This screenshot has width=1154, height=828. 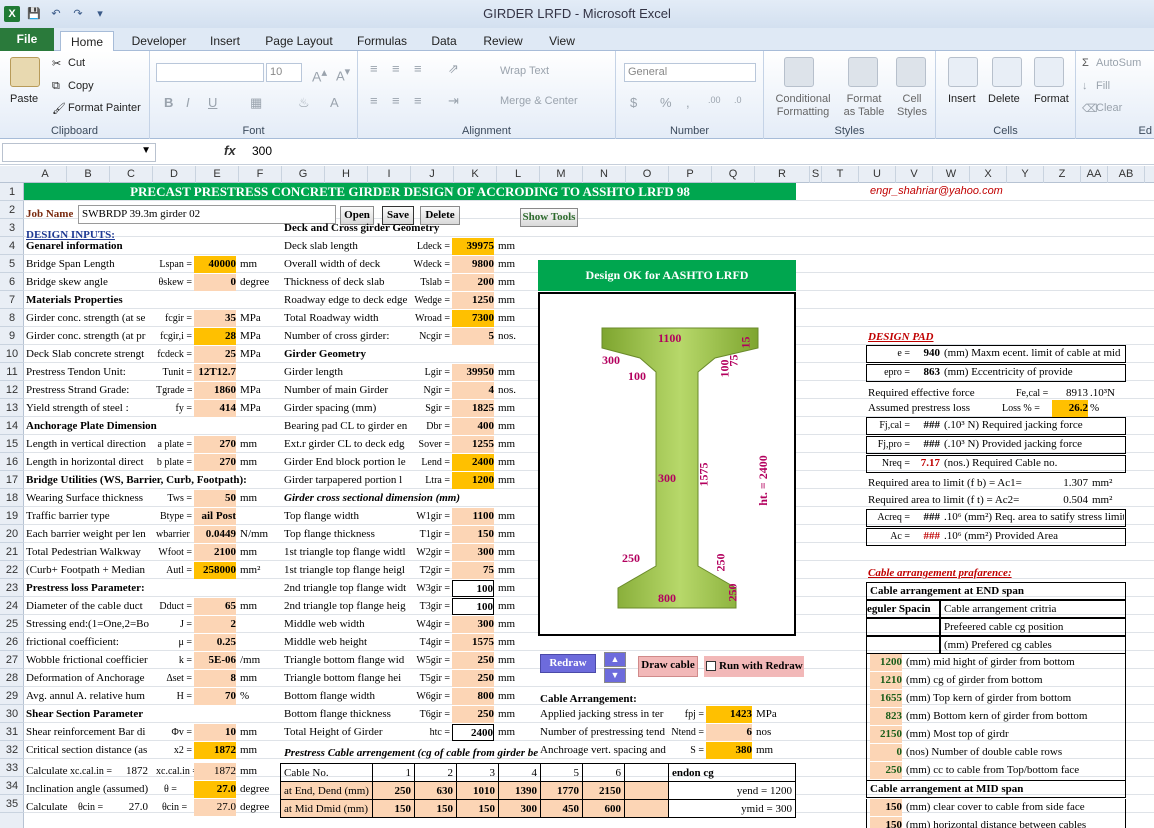 I want to click on input-value: 25, so click(x=215, y=354).